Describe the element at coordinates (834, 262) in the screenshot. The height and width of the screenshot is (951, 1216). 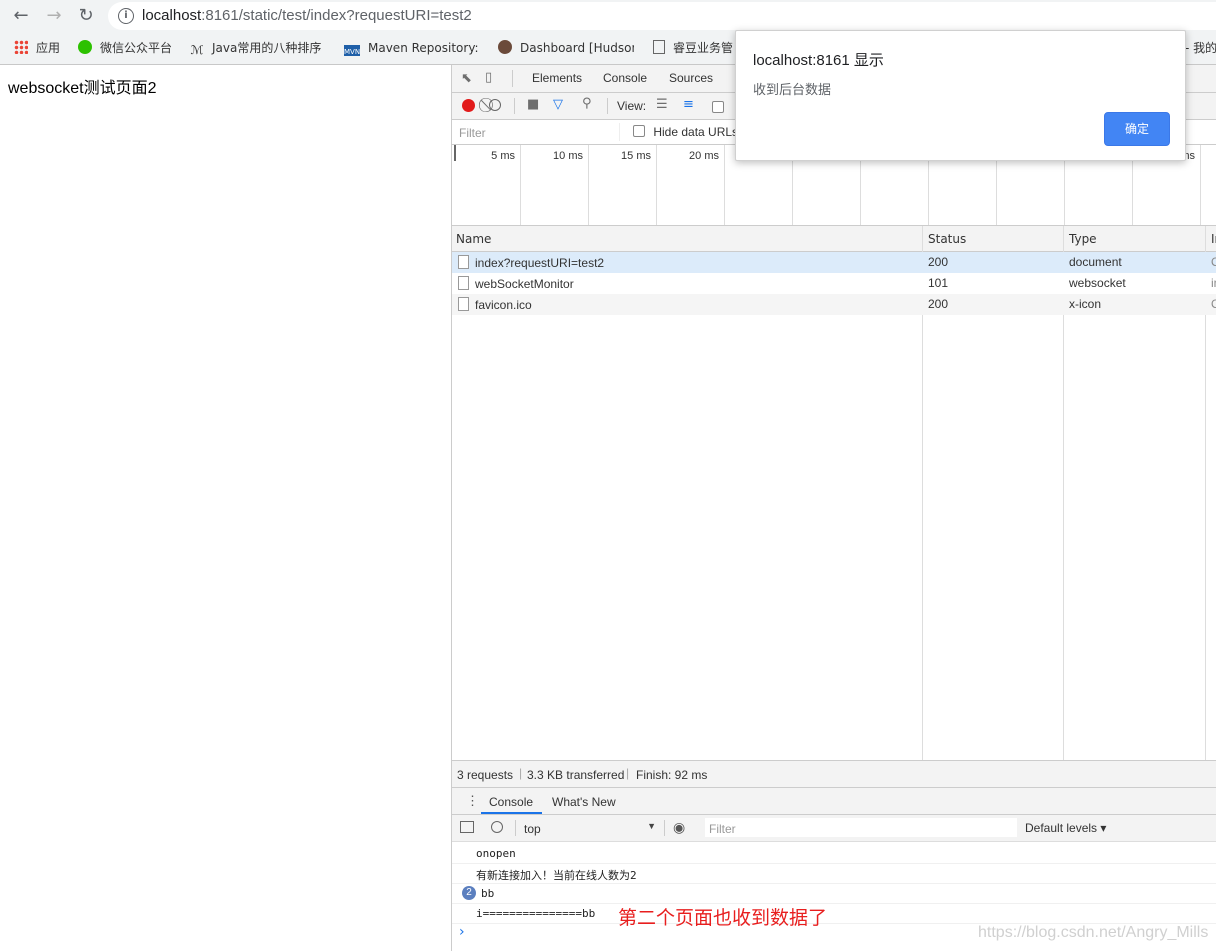
I see `request-row: index?requestURI=test2 200 document O` at that location.